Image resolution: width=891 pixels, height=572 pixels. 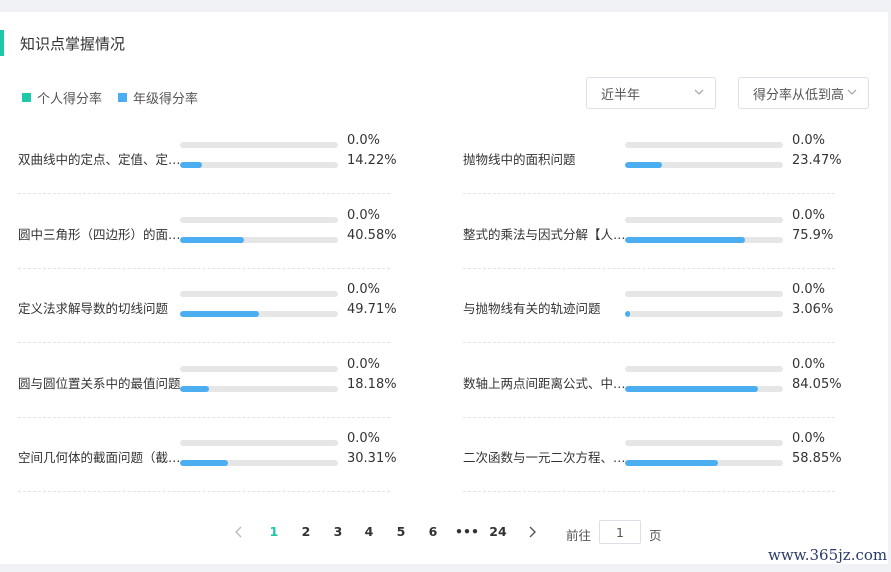 What do you see at coordinates (544, 383) in the screenshot?
I see `knowledge-item-label: 数轴上两点间距离公式、中点公式` at bounding box center [544, 383].